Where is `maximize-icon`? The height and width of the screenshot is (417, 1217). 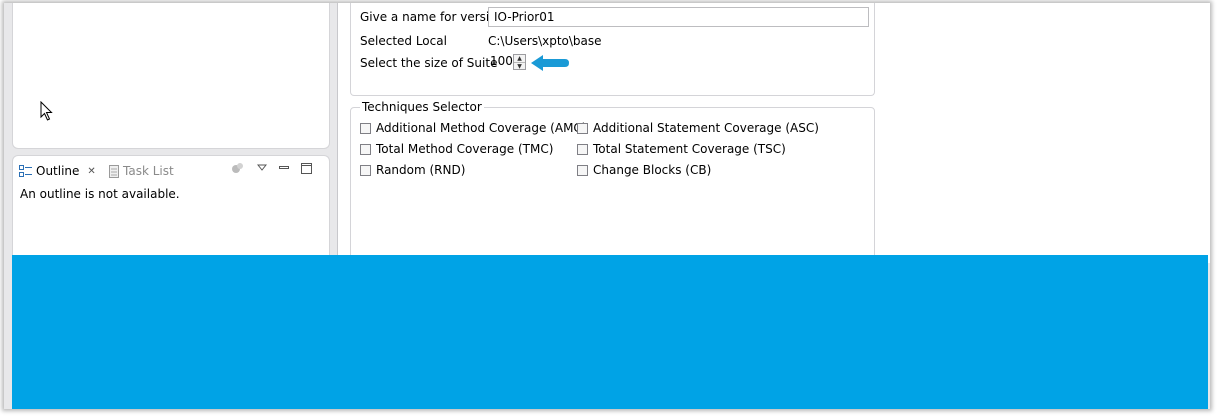 maximize-icon is located at coordinates (306, 168).